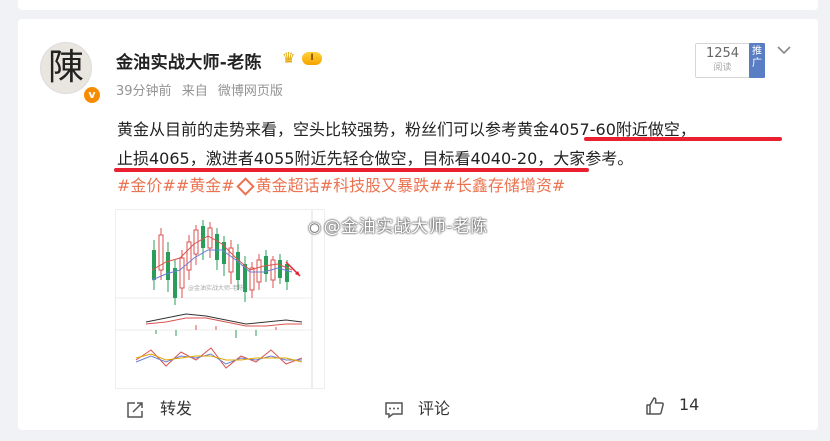  Describe the element at coordinates (381, 185) in the screenshot. I see `tag-tech-stocks: #科技股又暴跌#` at that location.